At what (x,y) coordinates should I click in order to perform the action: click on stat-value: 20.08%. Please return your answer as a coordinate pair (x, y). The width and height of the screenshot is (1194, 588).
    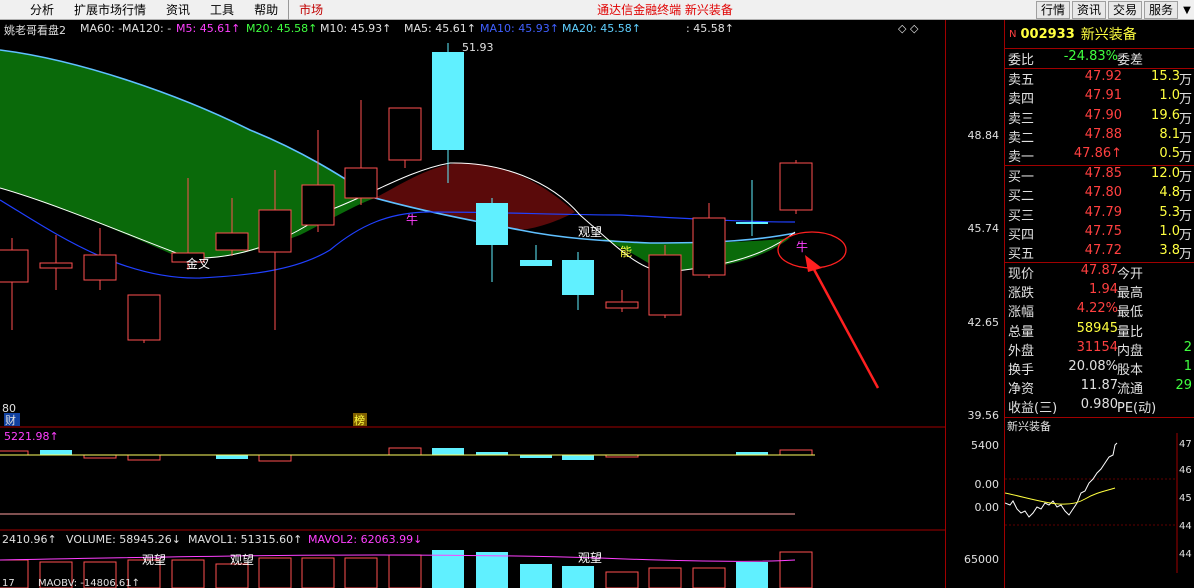
    Looking at the image, I should click on (1093, 366).